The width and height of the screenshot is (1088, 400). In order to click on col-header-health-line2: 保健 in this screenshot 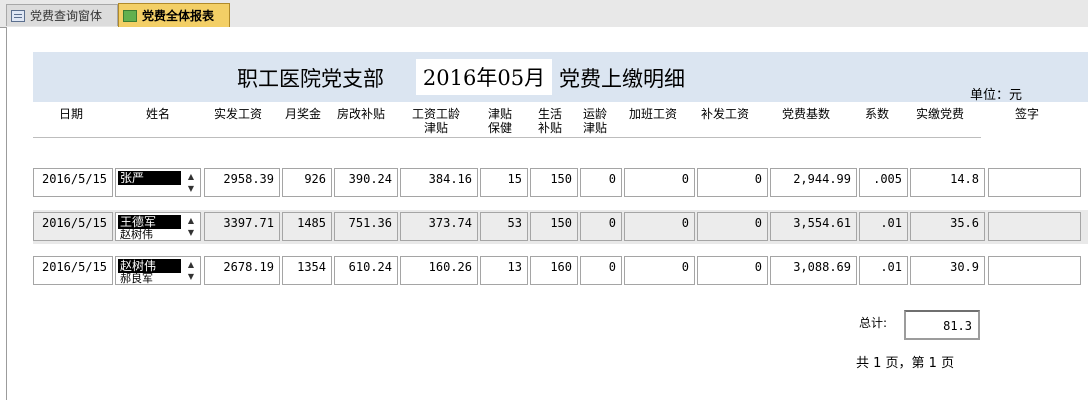, I will do `click(499, 128)`.